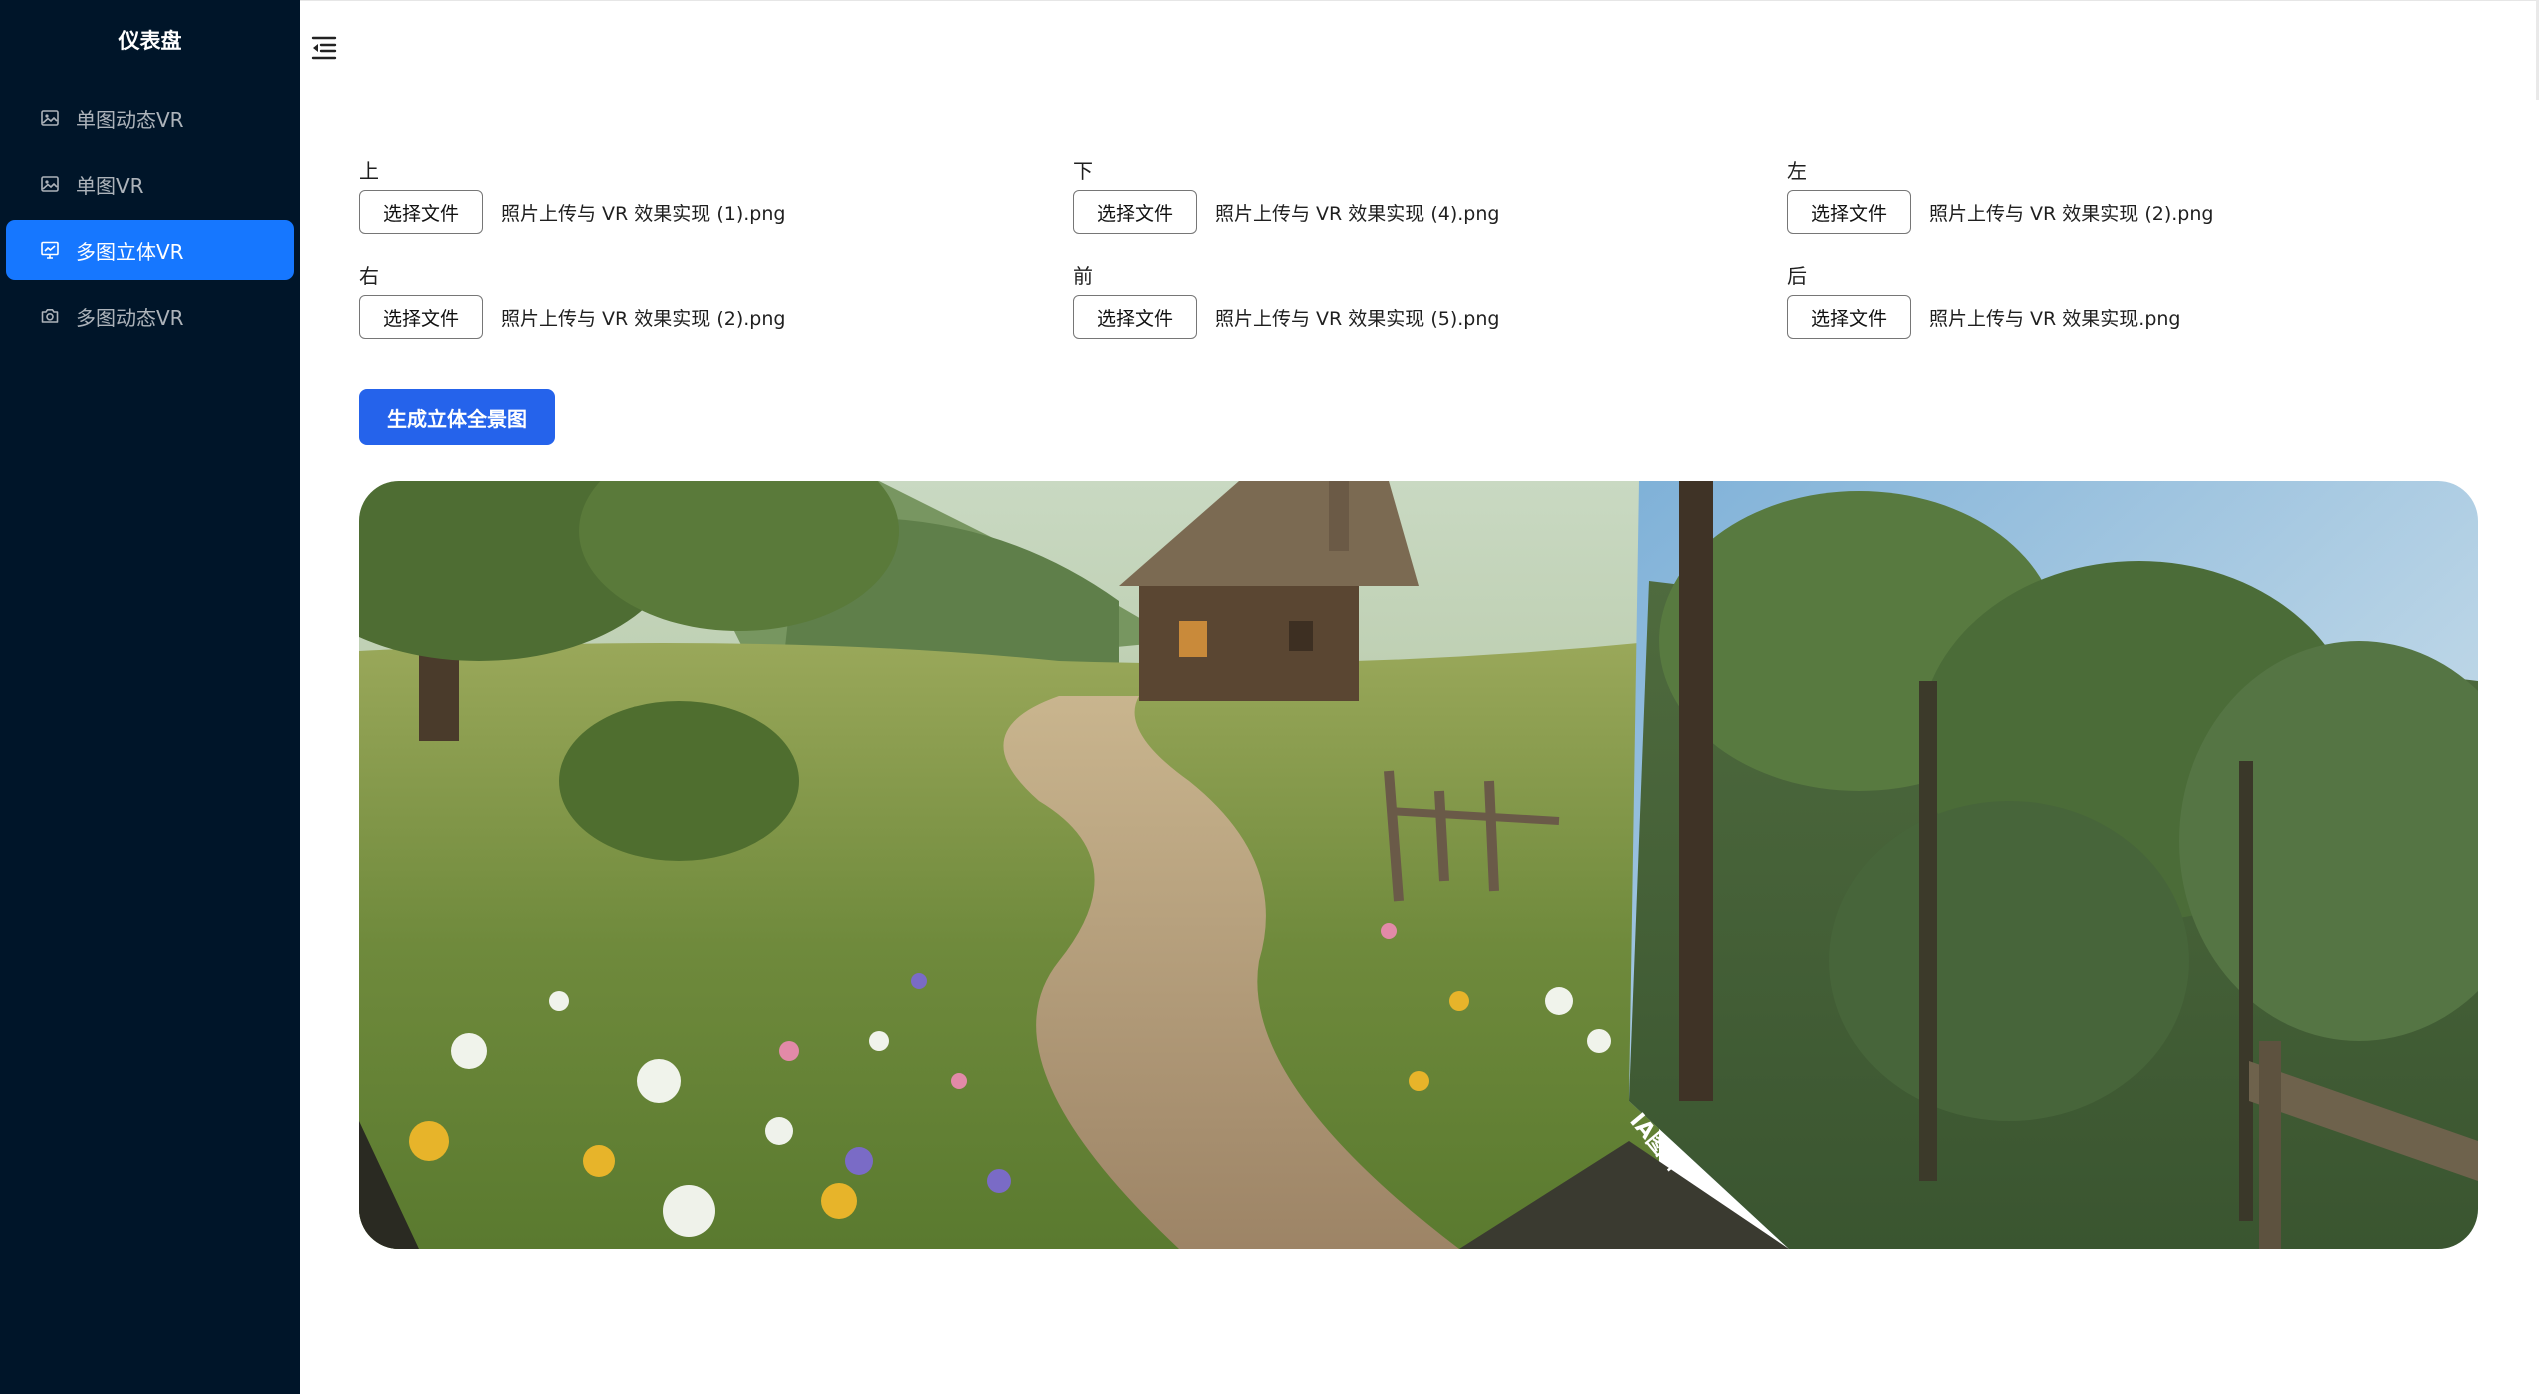  What do you see at coordinates (2055, 318) in the screenshot?
I see `file-name: 照片上传与 VR 效果实现.png` at bounding box center [2055, 318].